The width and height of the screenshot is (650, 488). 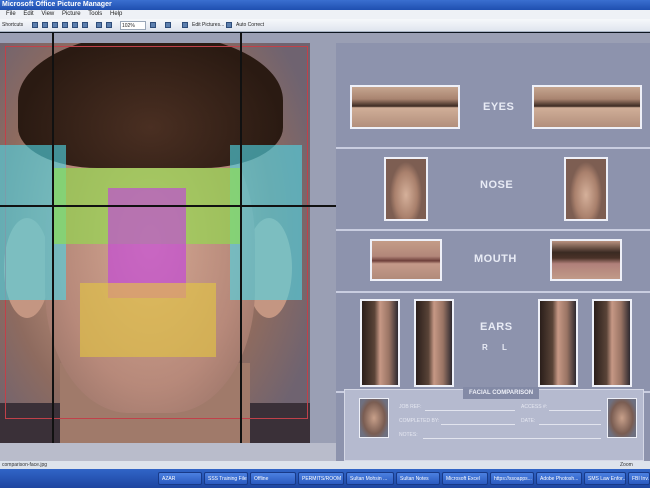 I want to click on menu-view: View, so click(x=47, y=14).